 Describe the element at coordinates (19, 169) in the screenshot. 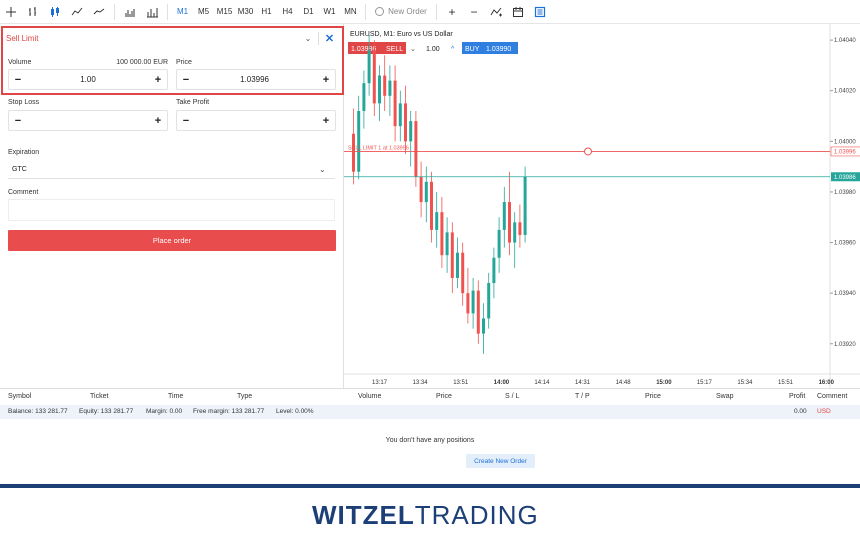

I see `expiration-value: GTC` at that location.